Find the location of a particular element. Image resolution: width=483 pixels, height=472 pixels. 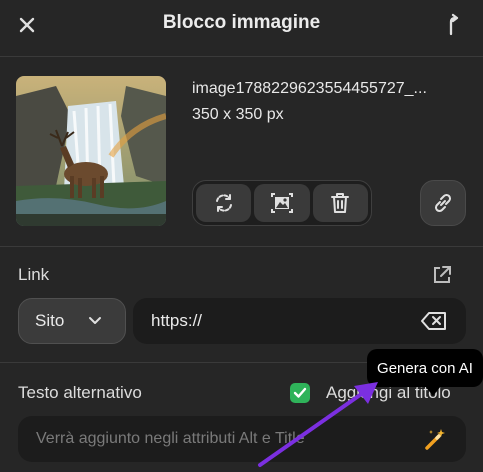

elk-waterfall-image is located at coordinates (91, 151).